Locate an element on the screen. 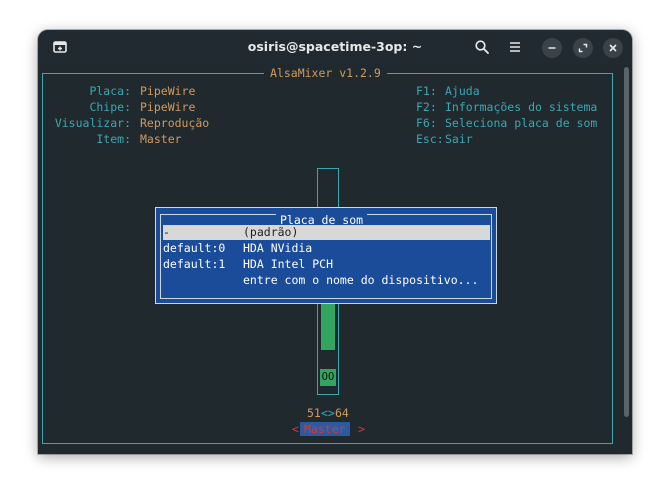  close-button is located at coordinates (613, 48).